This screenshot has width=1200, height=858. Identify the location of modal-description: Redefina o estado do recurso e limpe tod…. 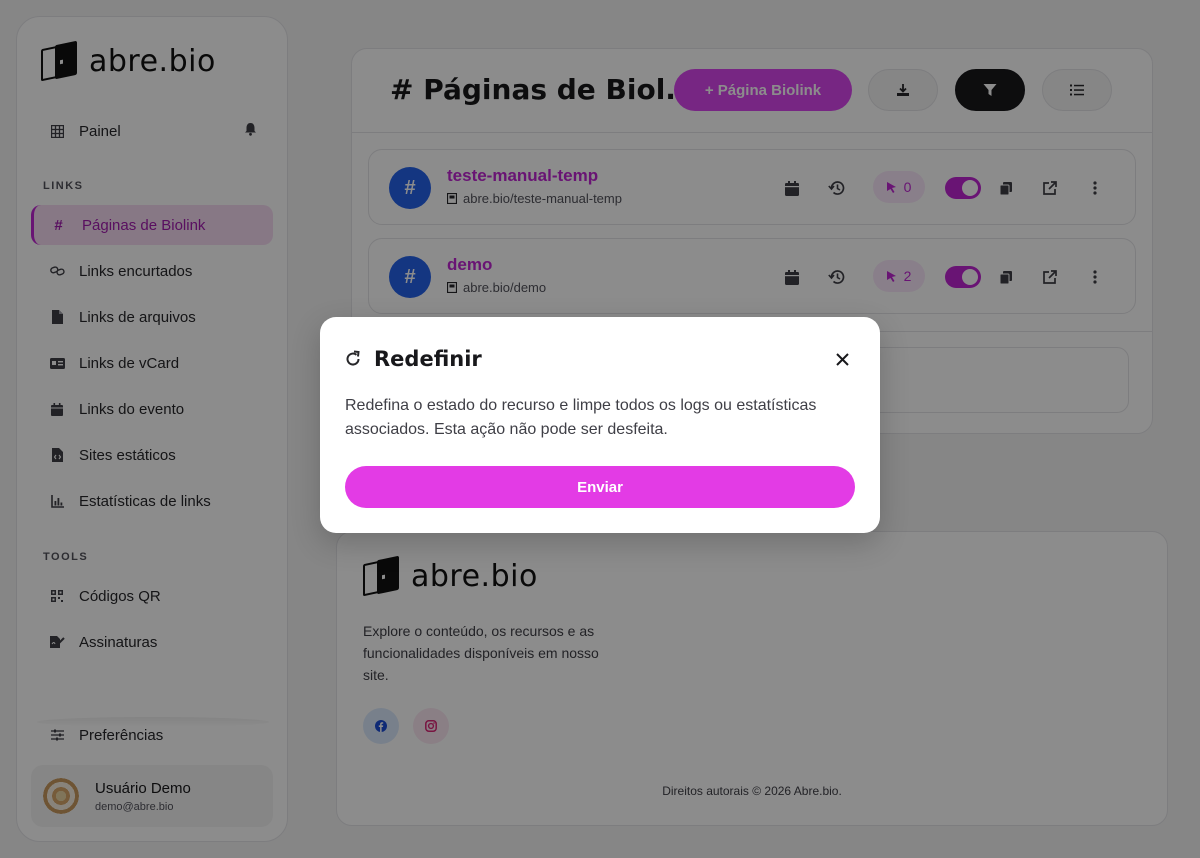
(581, 417).